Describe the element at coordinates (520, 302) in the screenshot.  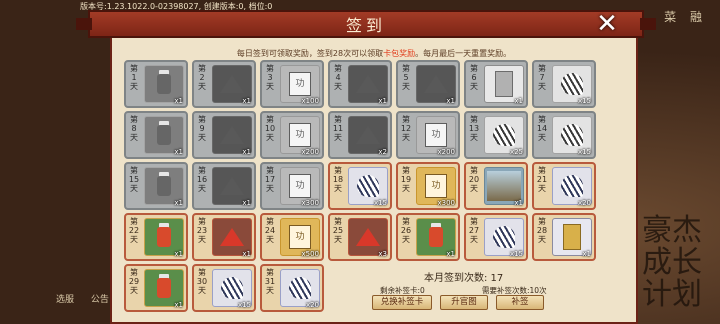
I see `resign-button: 补签` at that location.